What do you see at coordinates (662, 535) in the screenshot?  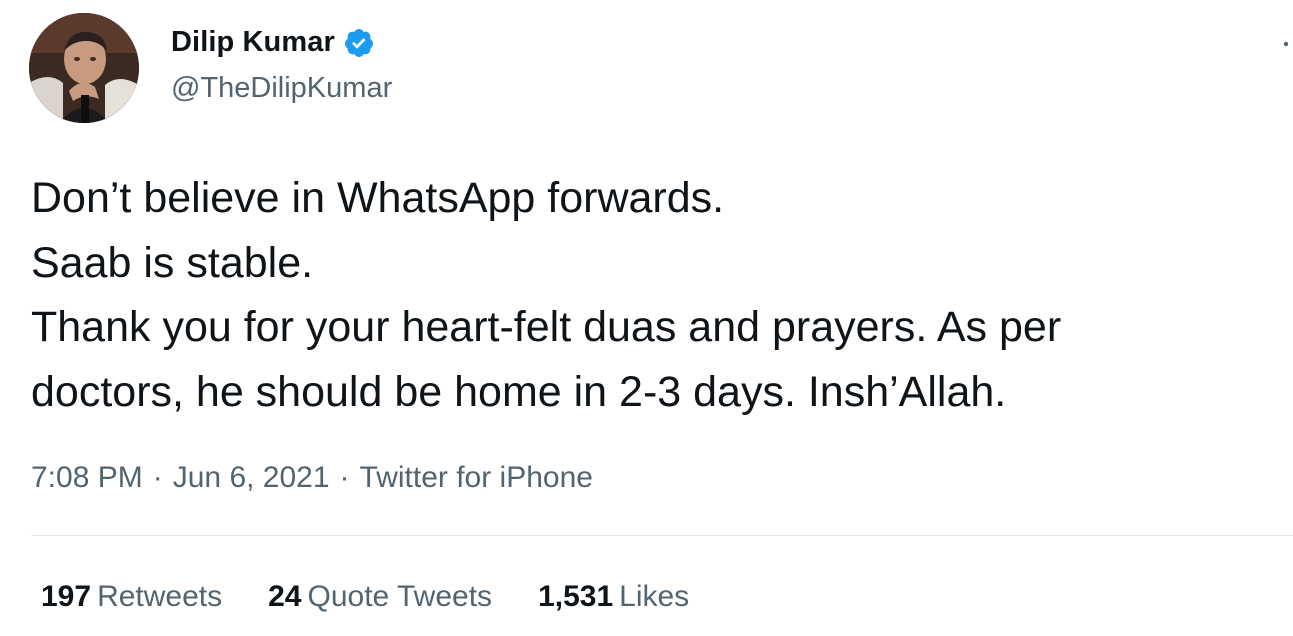 I see `divider` at bounding box center [662, 535].